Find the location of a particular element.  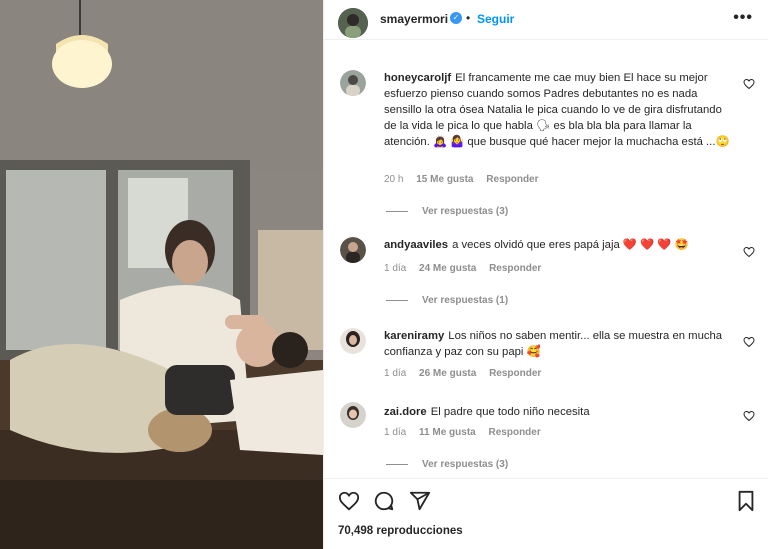

heart-icon is located at coordinates (349, 501).